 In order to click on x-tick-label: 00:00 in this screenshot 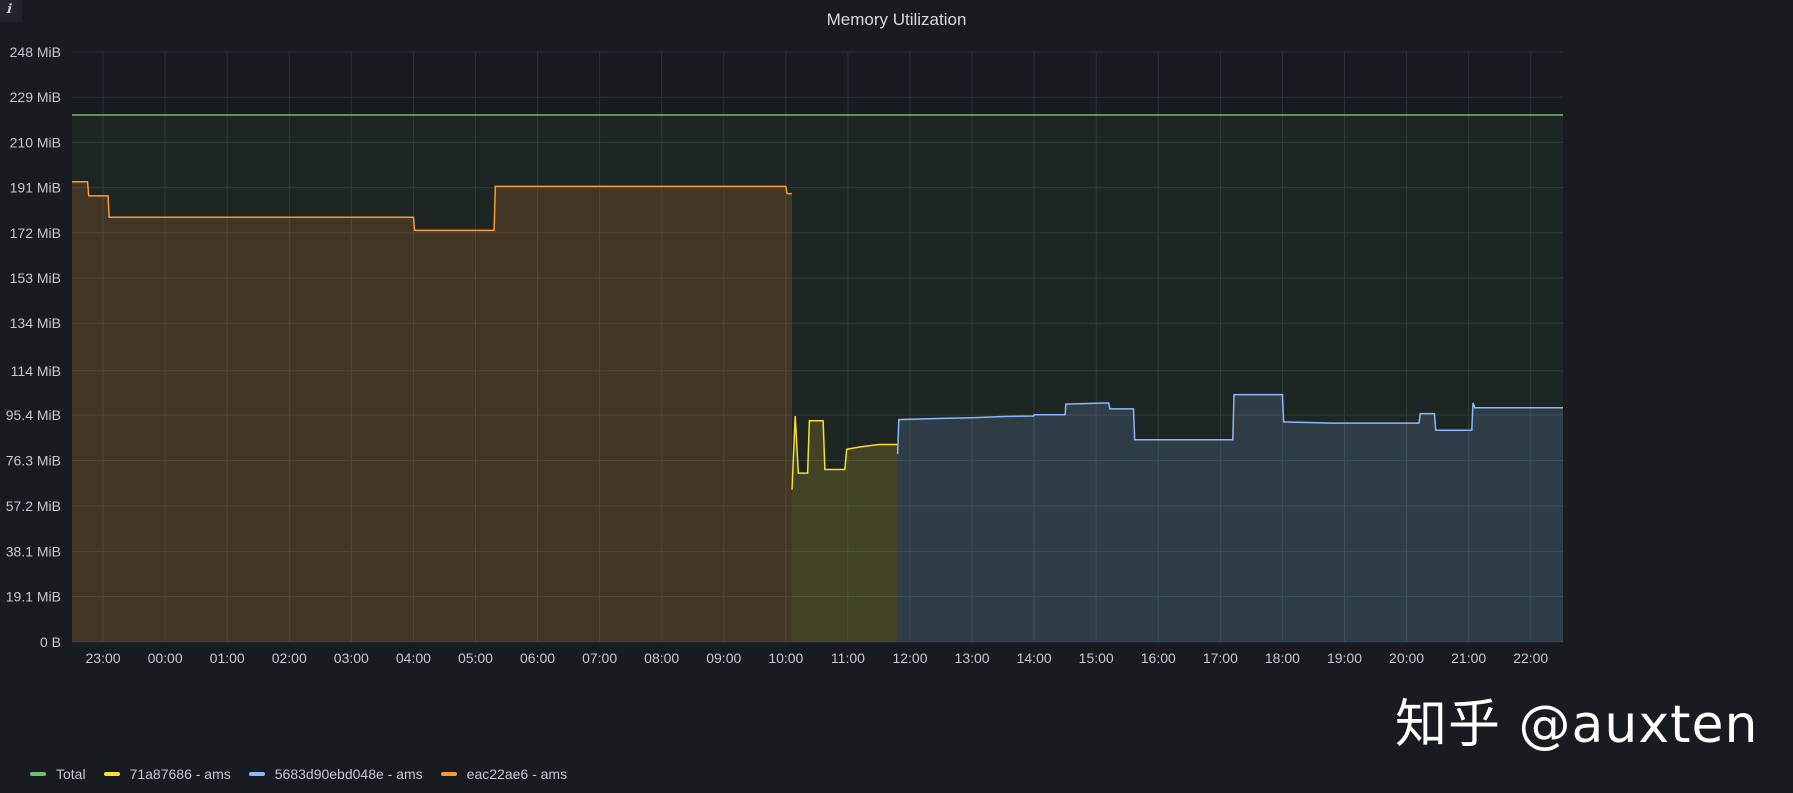, I will do `click(165, 658)`.